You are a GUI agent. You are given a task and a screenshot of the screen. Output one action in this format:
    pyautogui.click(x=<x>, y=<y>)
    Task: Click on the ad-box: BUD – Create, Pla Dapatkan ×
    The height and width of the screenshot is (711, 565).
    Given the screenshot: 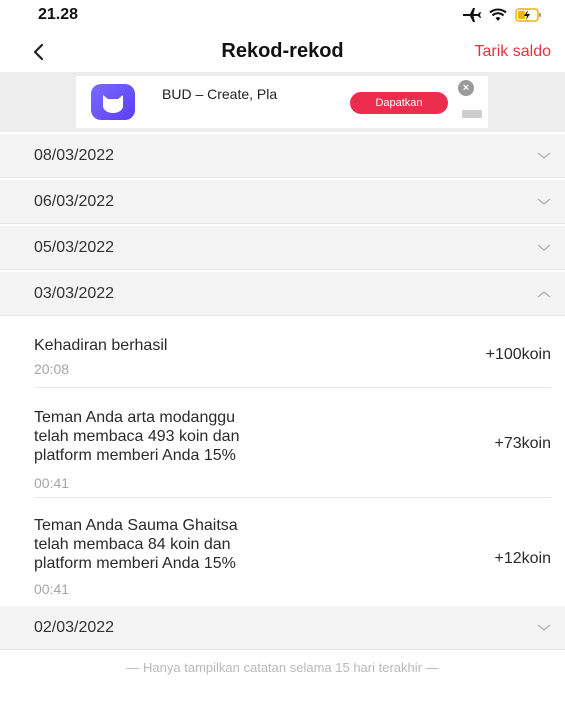 What is the action you would take?
    pyautogui.click(x=282, y=102)
    